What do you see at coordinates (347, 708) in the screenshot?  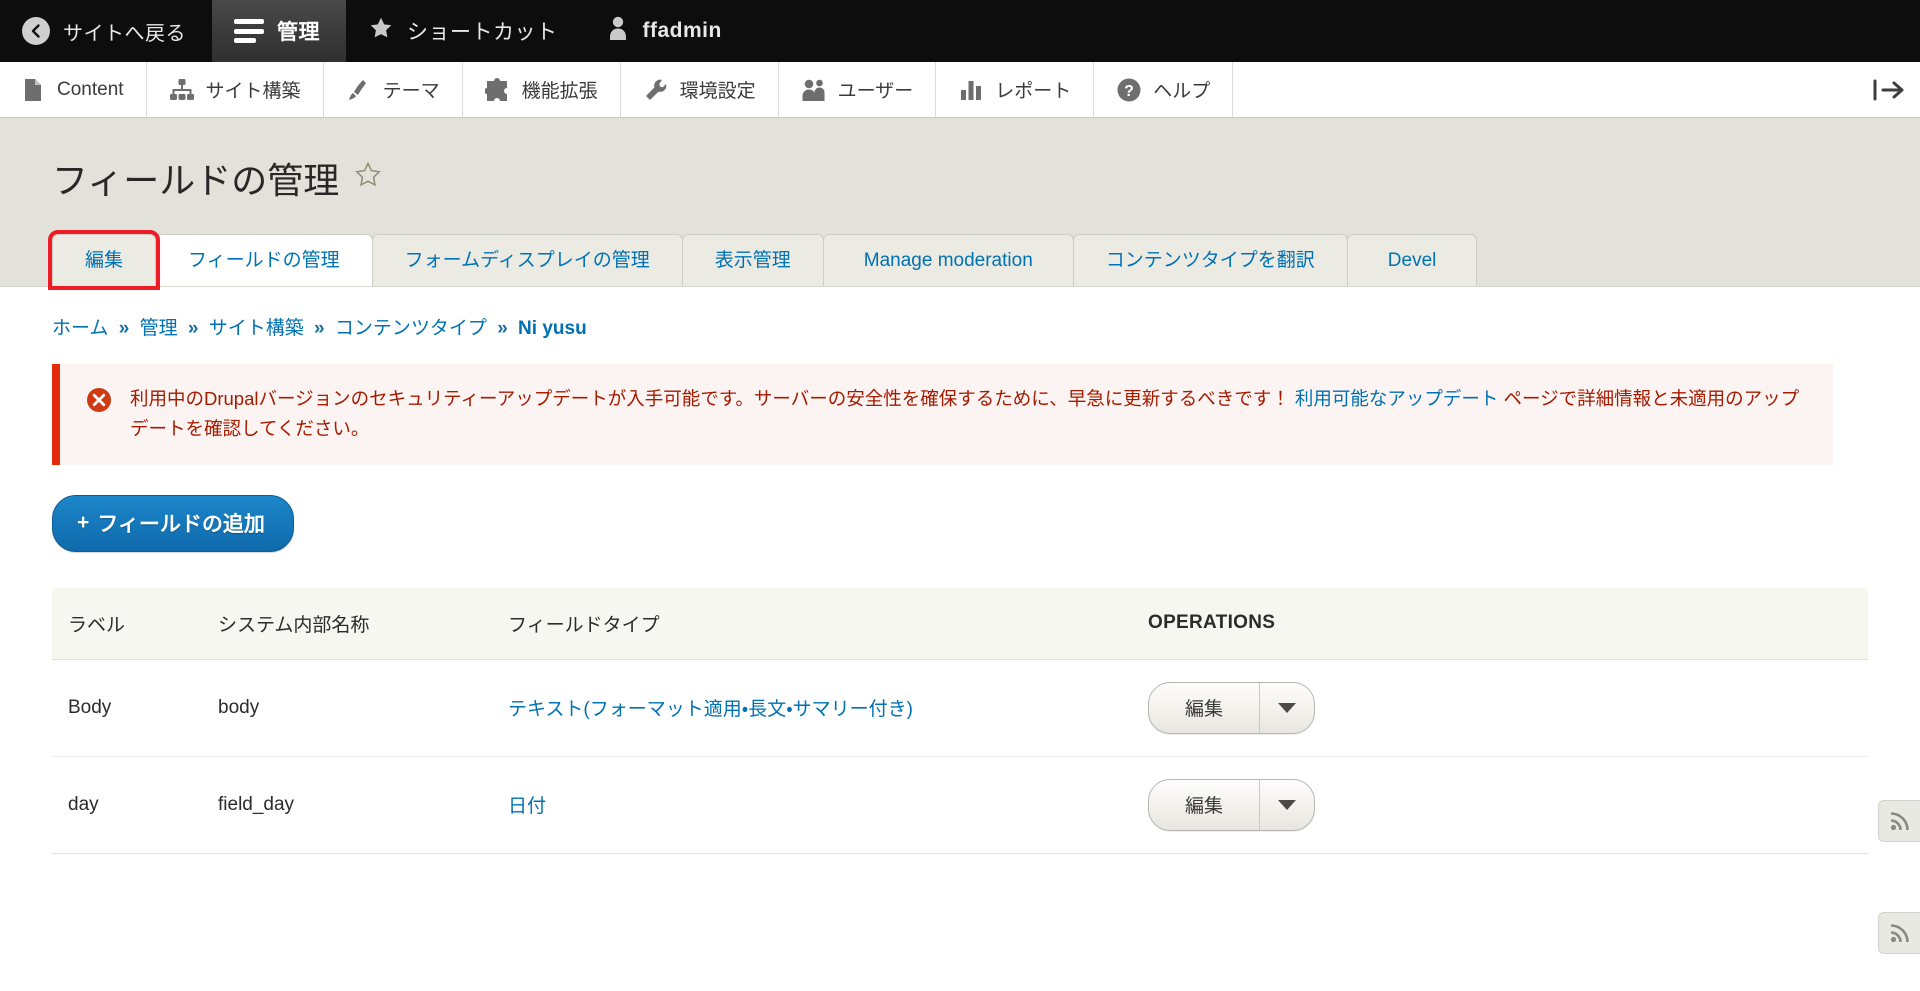 I see `field-machine-name: body` at bounding box center [347, 708].